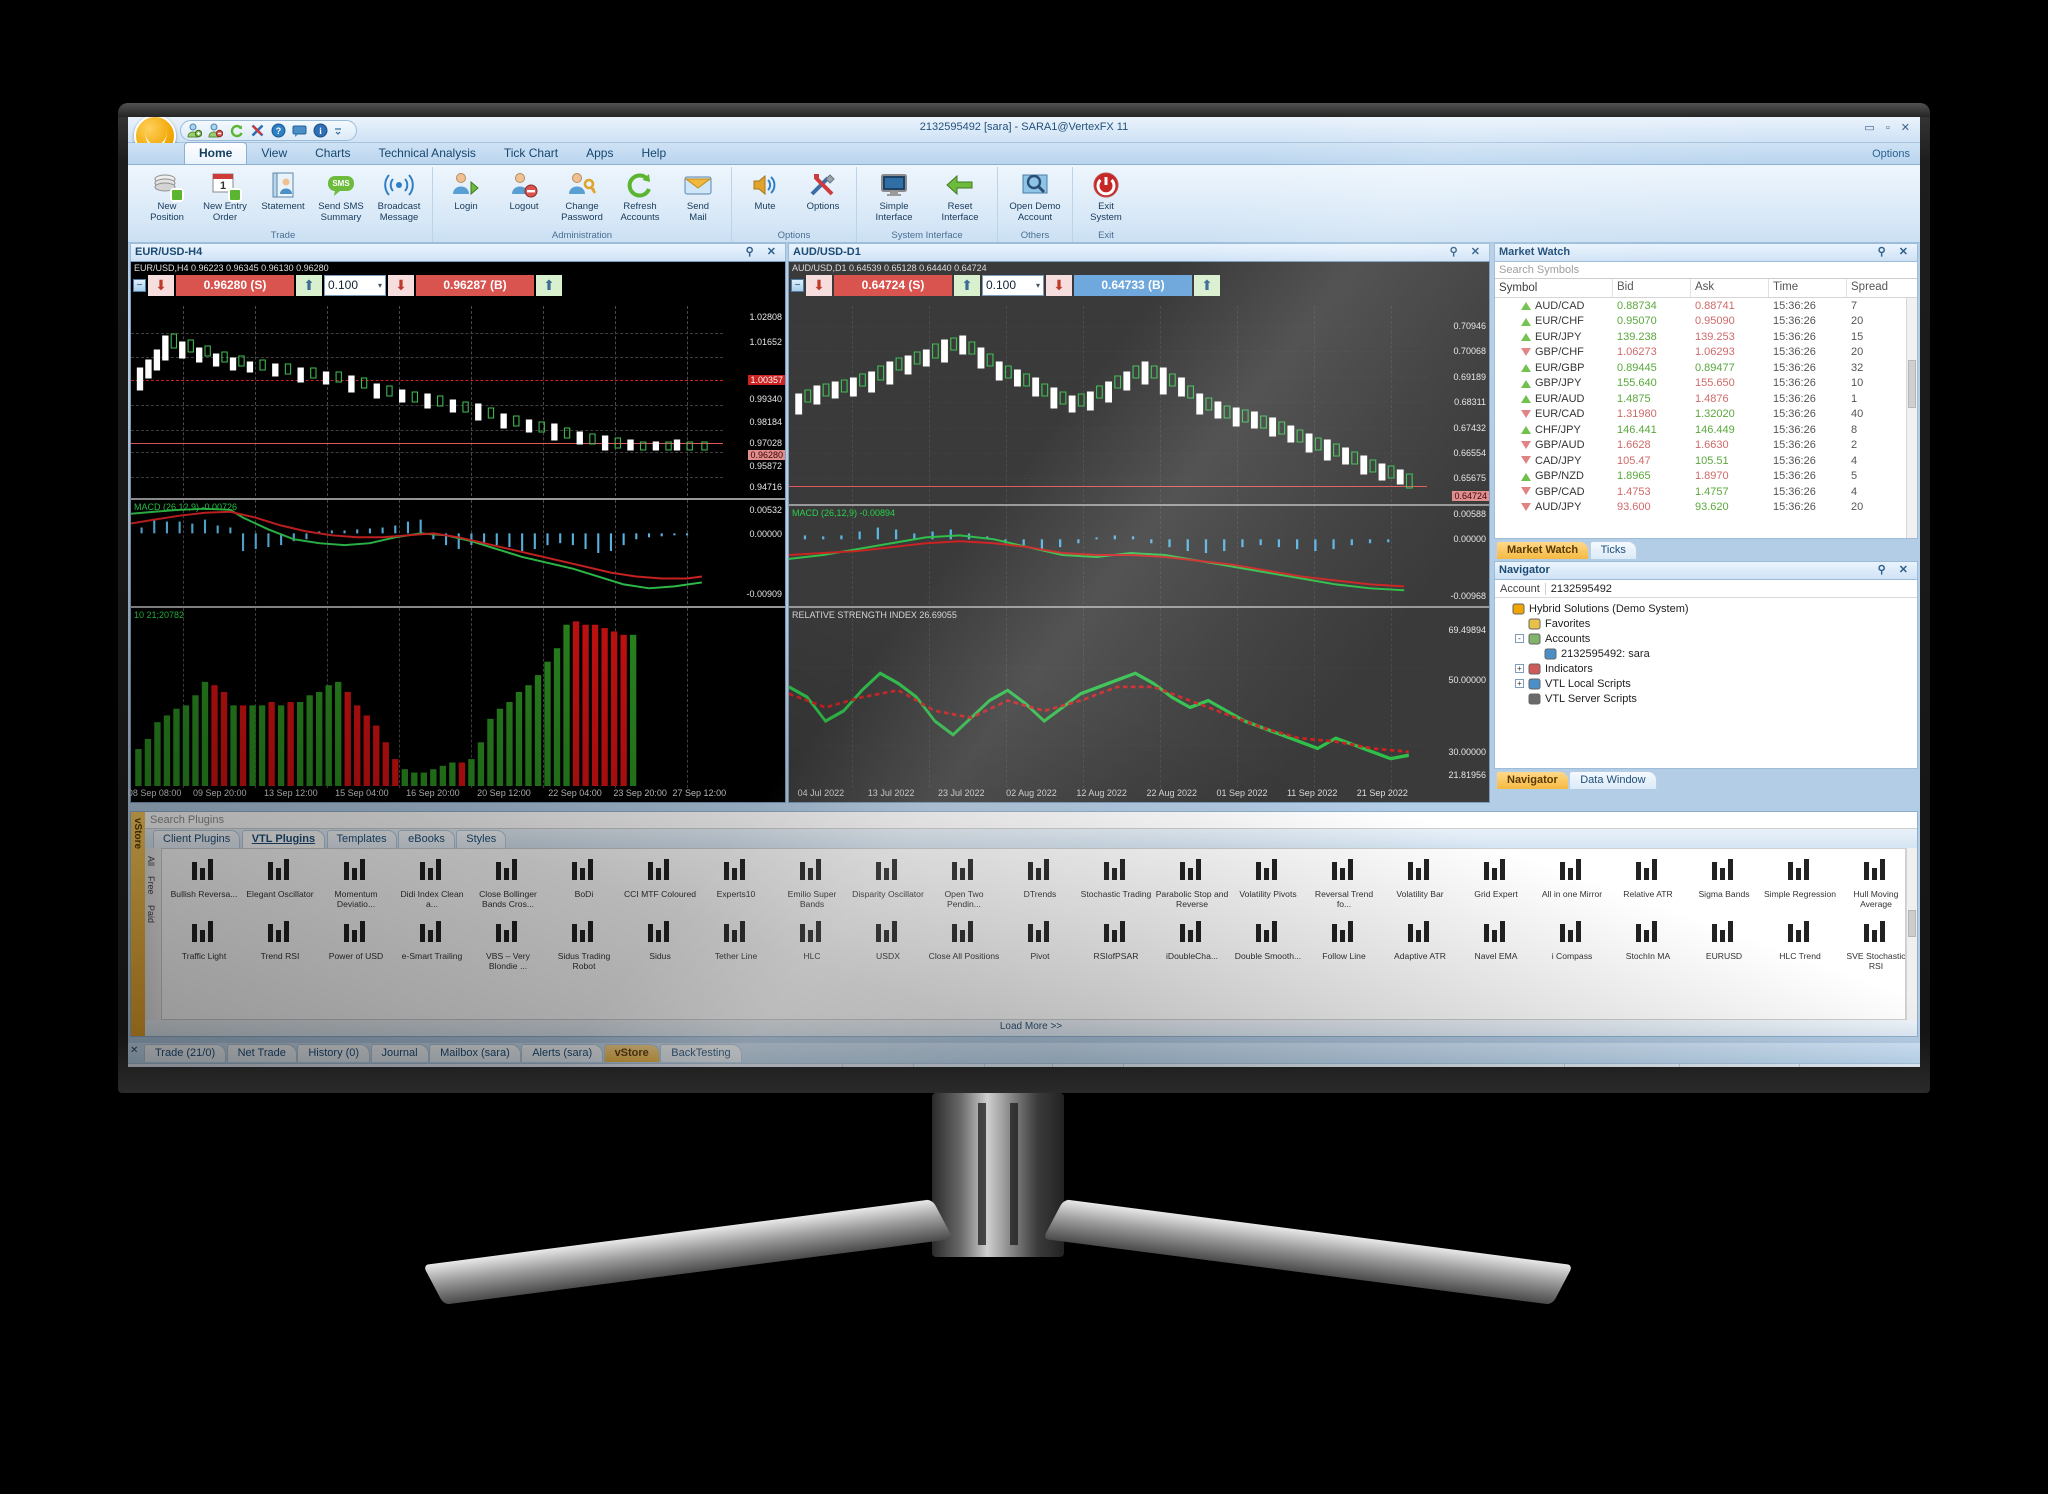 The image size is (2048, 1494). Describe the element at coordinates (225, 198) in the screenshot. I see `new-entry-order-button: 1 New Entry Order` at that location.